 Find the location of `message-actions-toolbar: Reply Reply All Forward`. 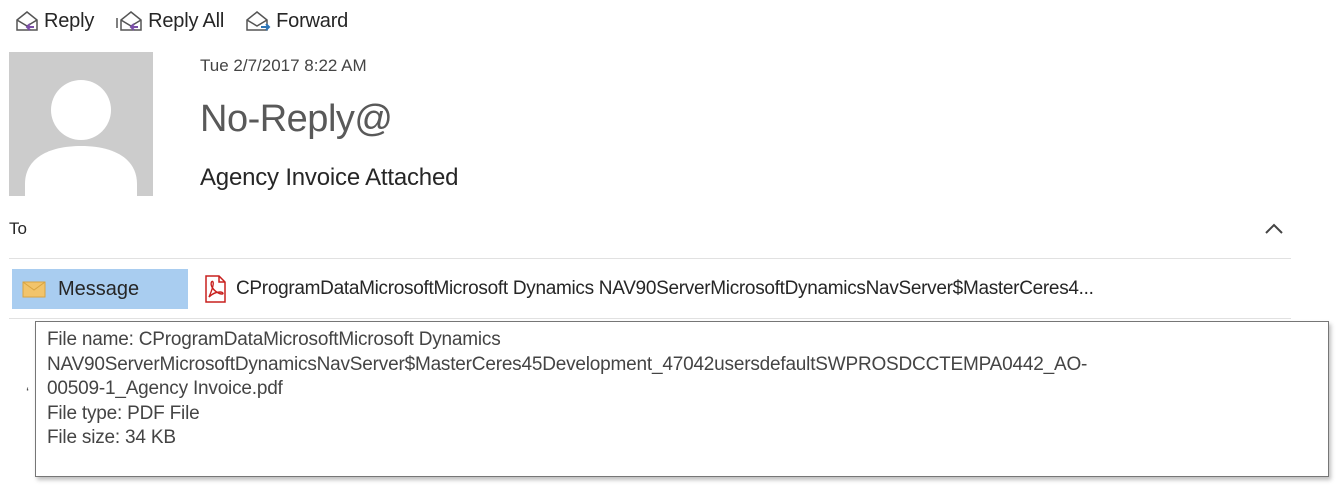

message-actions-toolbar: Reply Reply All Forward is located at coordinates (191, 21).